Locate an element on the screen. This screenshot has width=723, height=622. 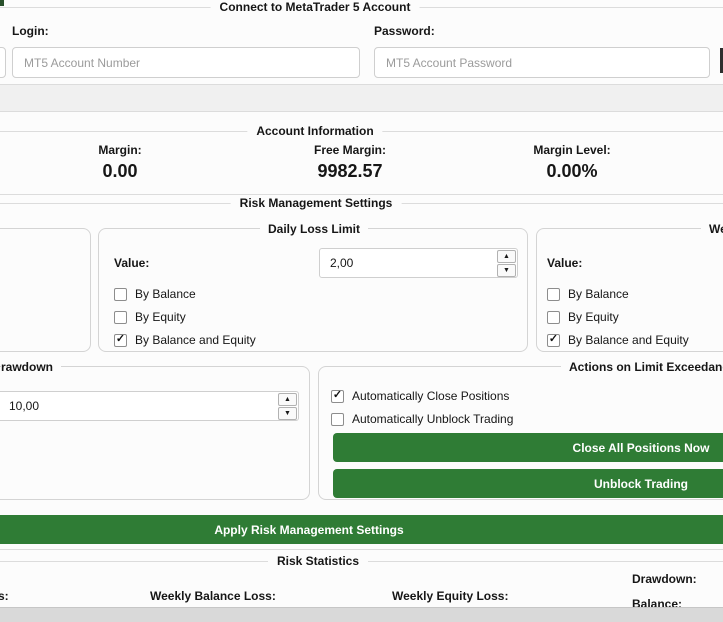
stat-value: 9982.57 is located at coordinates (350, 171).